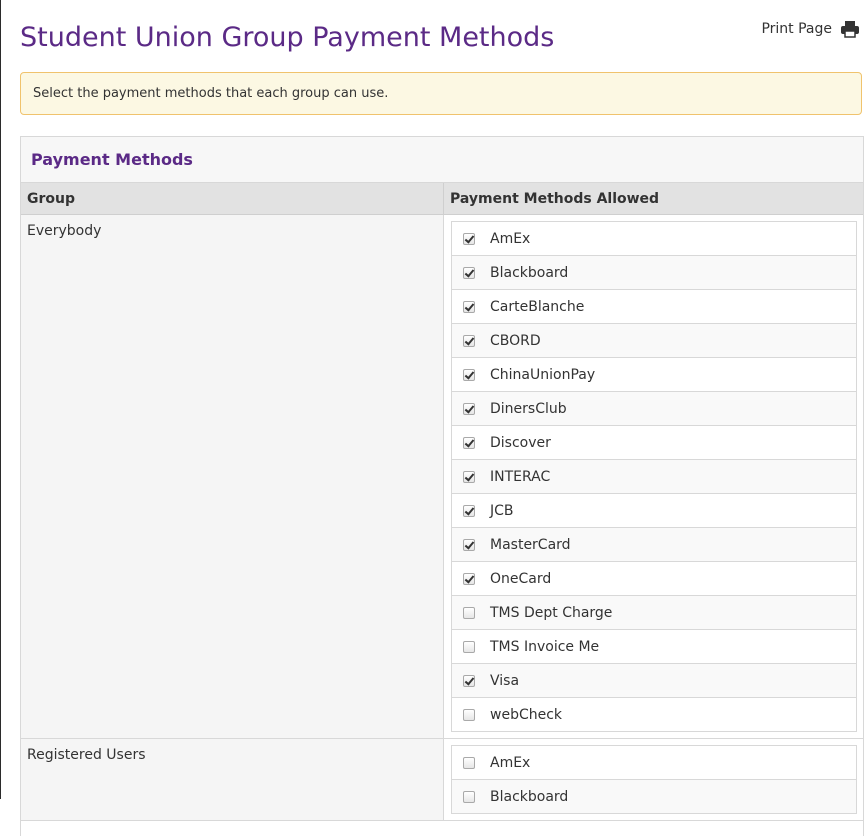 The height and width of the screenshot is (836, 868). I want to click on column-header-methods: Payment Methods Allowed, so click(555, 198).